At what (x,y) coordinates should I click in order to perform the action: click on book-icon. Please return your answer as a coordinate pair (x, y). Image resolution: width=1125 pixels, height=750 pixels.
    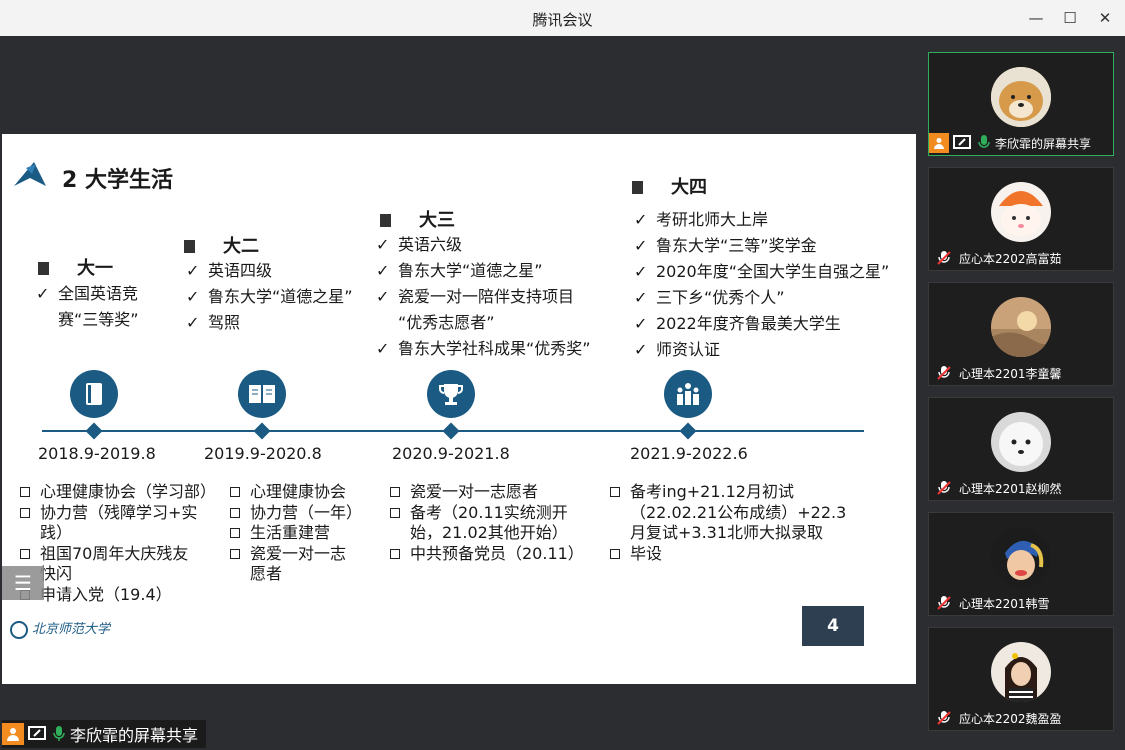
    Looking at the image, I should click on (94, 394).